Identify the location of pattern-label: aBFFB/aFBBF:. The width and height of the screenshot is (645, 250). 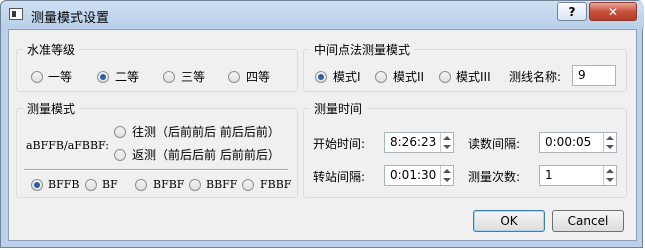
(67, 145).